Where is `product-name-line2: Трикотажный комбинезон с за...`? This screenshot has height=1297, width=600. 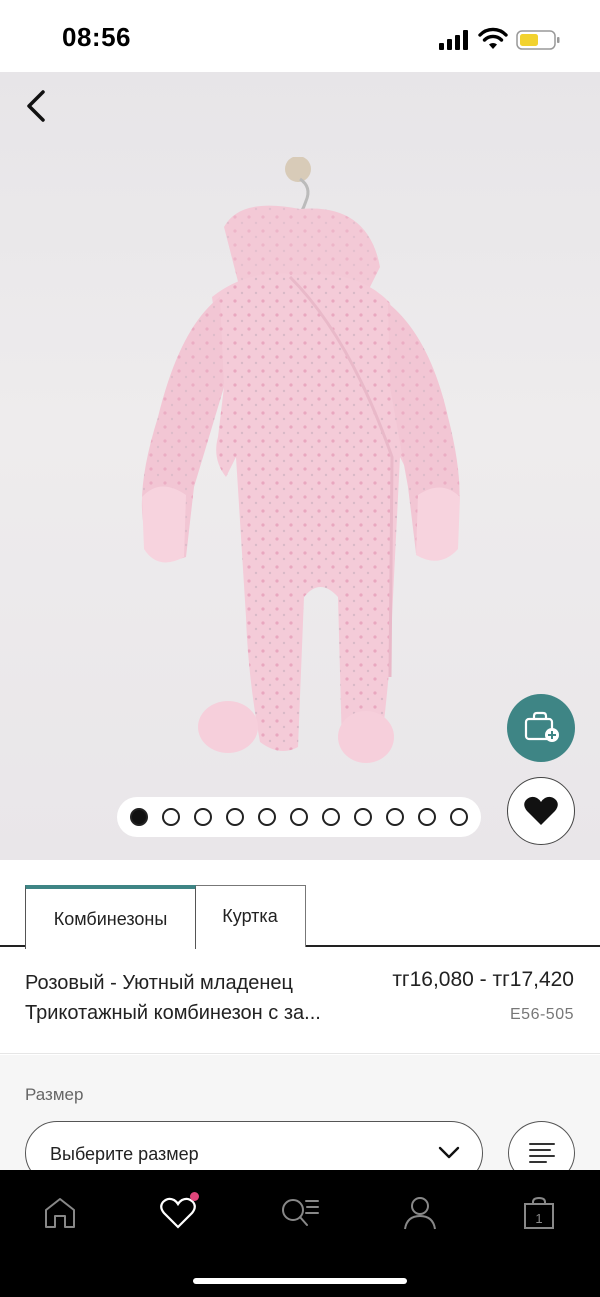
product-name-line2: Трикотажный комбинезон с за... is located at coordinates (173, 1013).